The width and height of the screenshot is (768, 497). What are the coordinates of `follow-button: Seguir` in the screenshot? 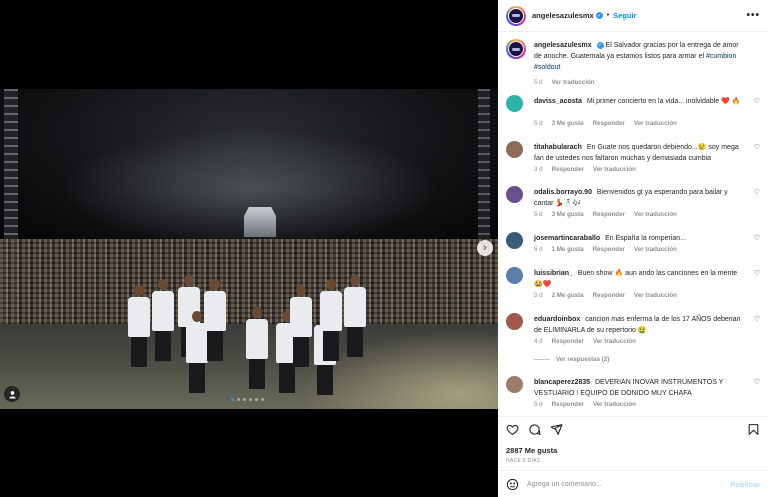 It's located at (624, 15).